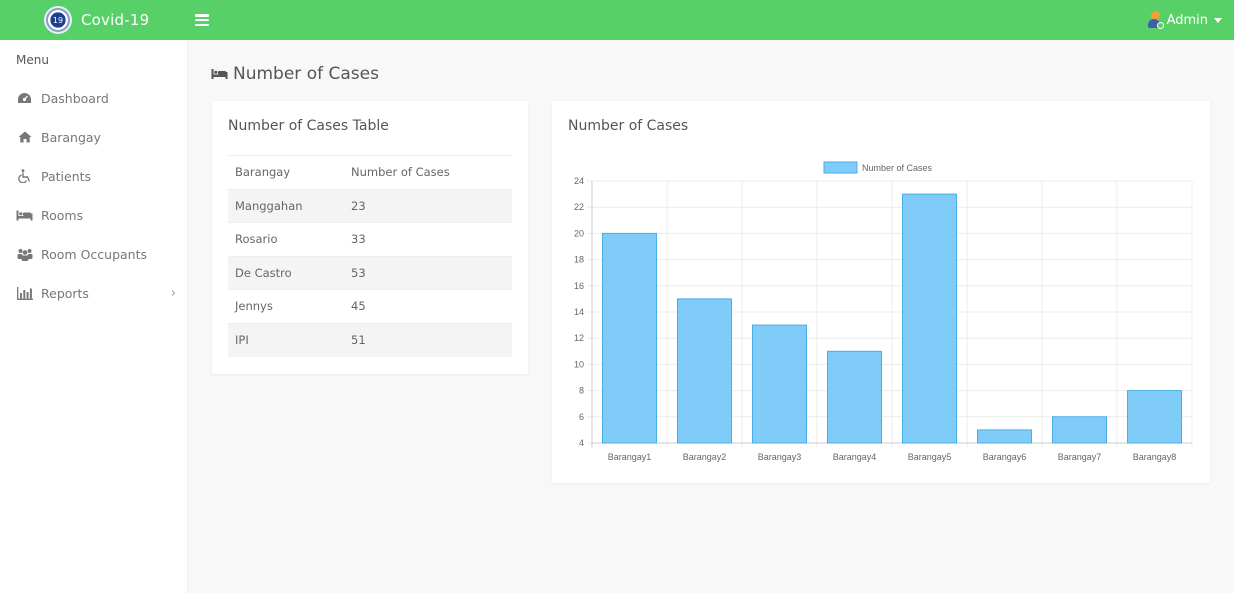  Describe the element at coordinates (94, 293) in the screenshot. I see `sidebar-item-reports: Reports ›` at that location.